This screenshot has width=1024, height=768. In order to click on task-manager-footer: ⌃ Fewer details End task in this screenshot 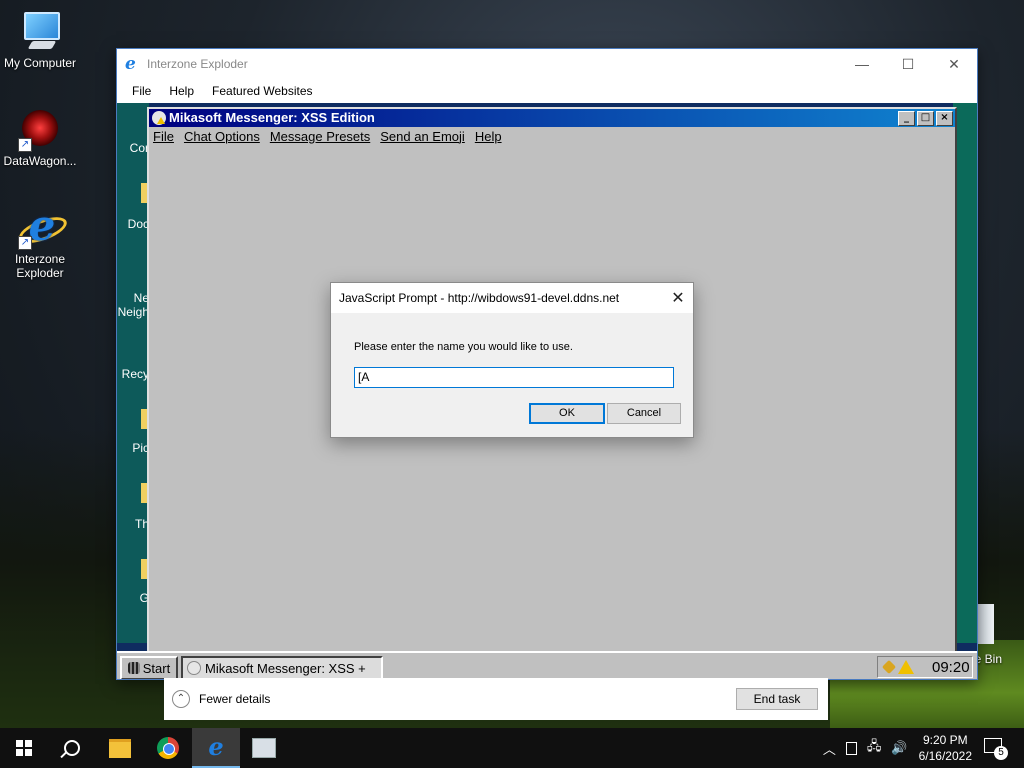, I will do `click(496, 699)`.